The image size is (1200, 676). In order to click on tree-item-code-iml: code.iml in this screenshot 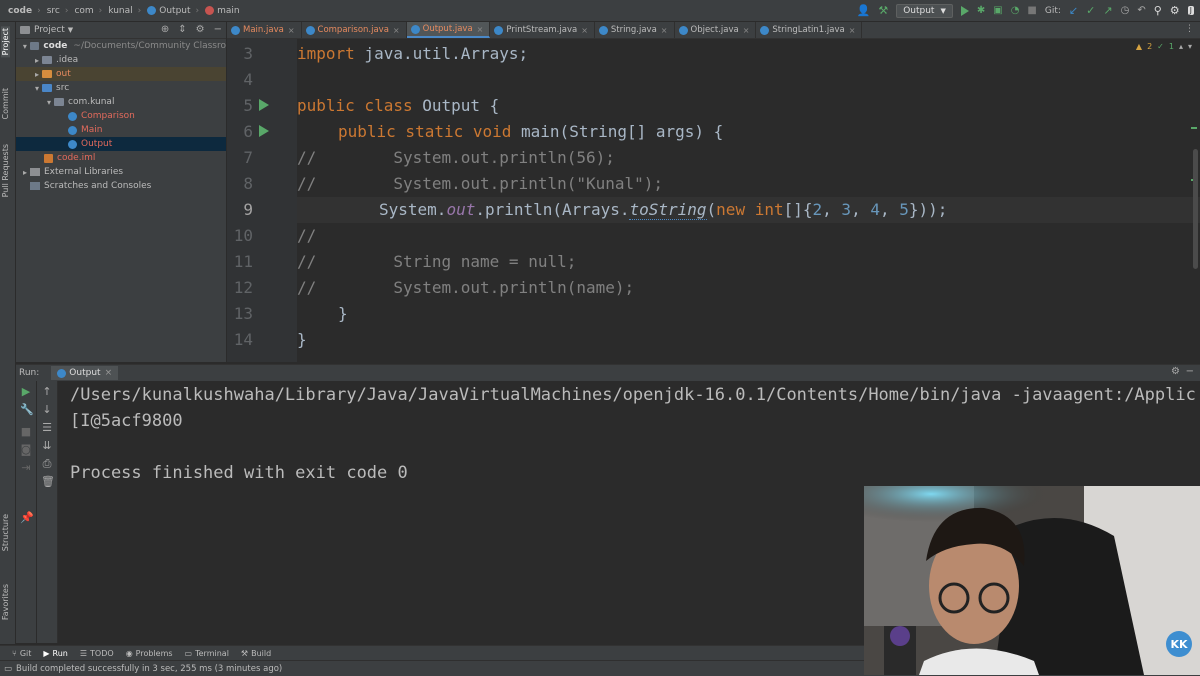, I will do `click(121, 158)`.